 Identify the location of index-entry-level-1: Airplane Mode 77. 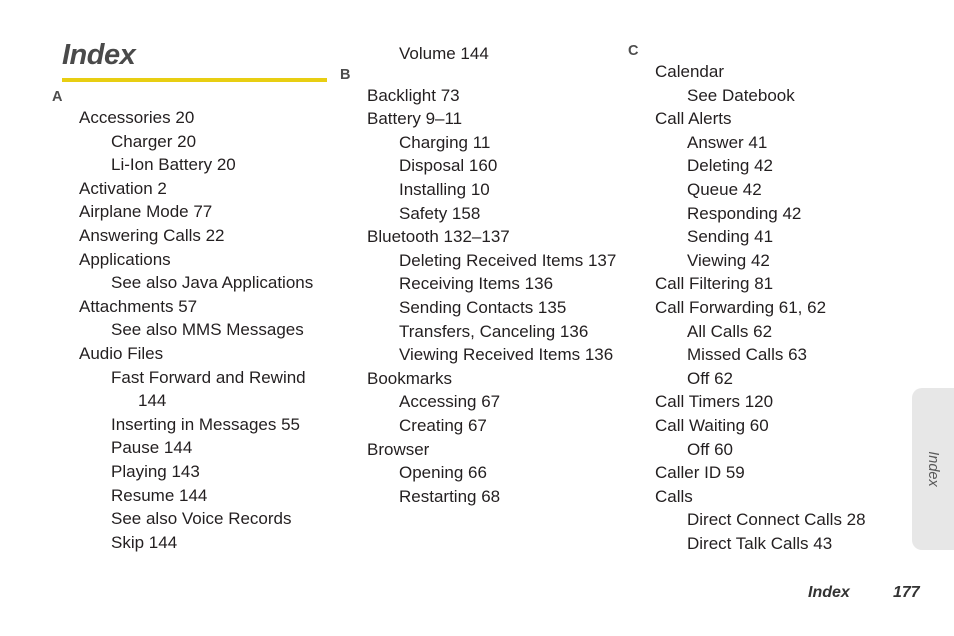
(146, 212).